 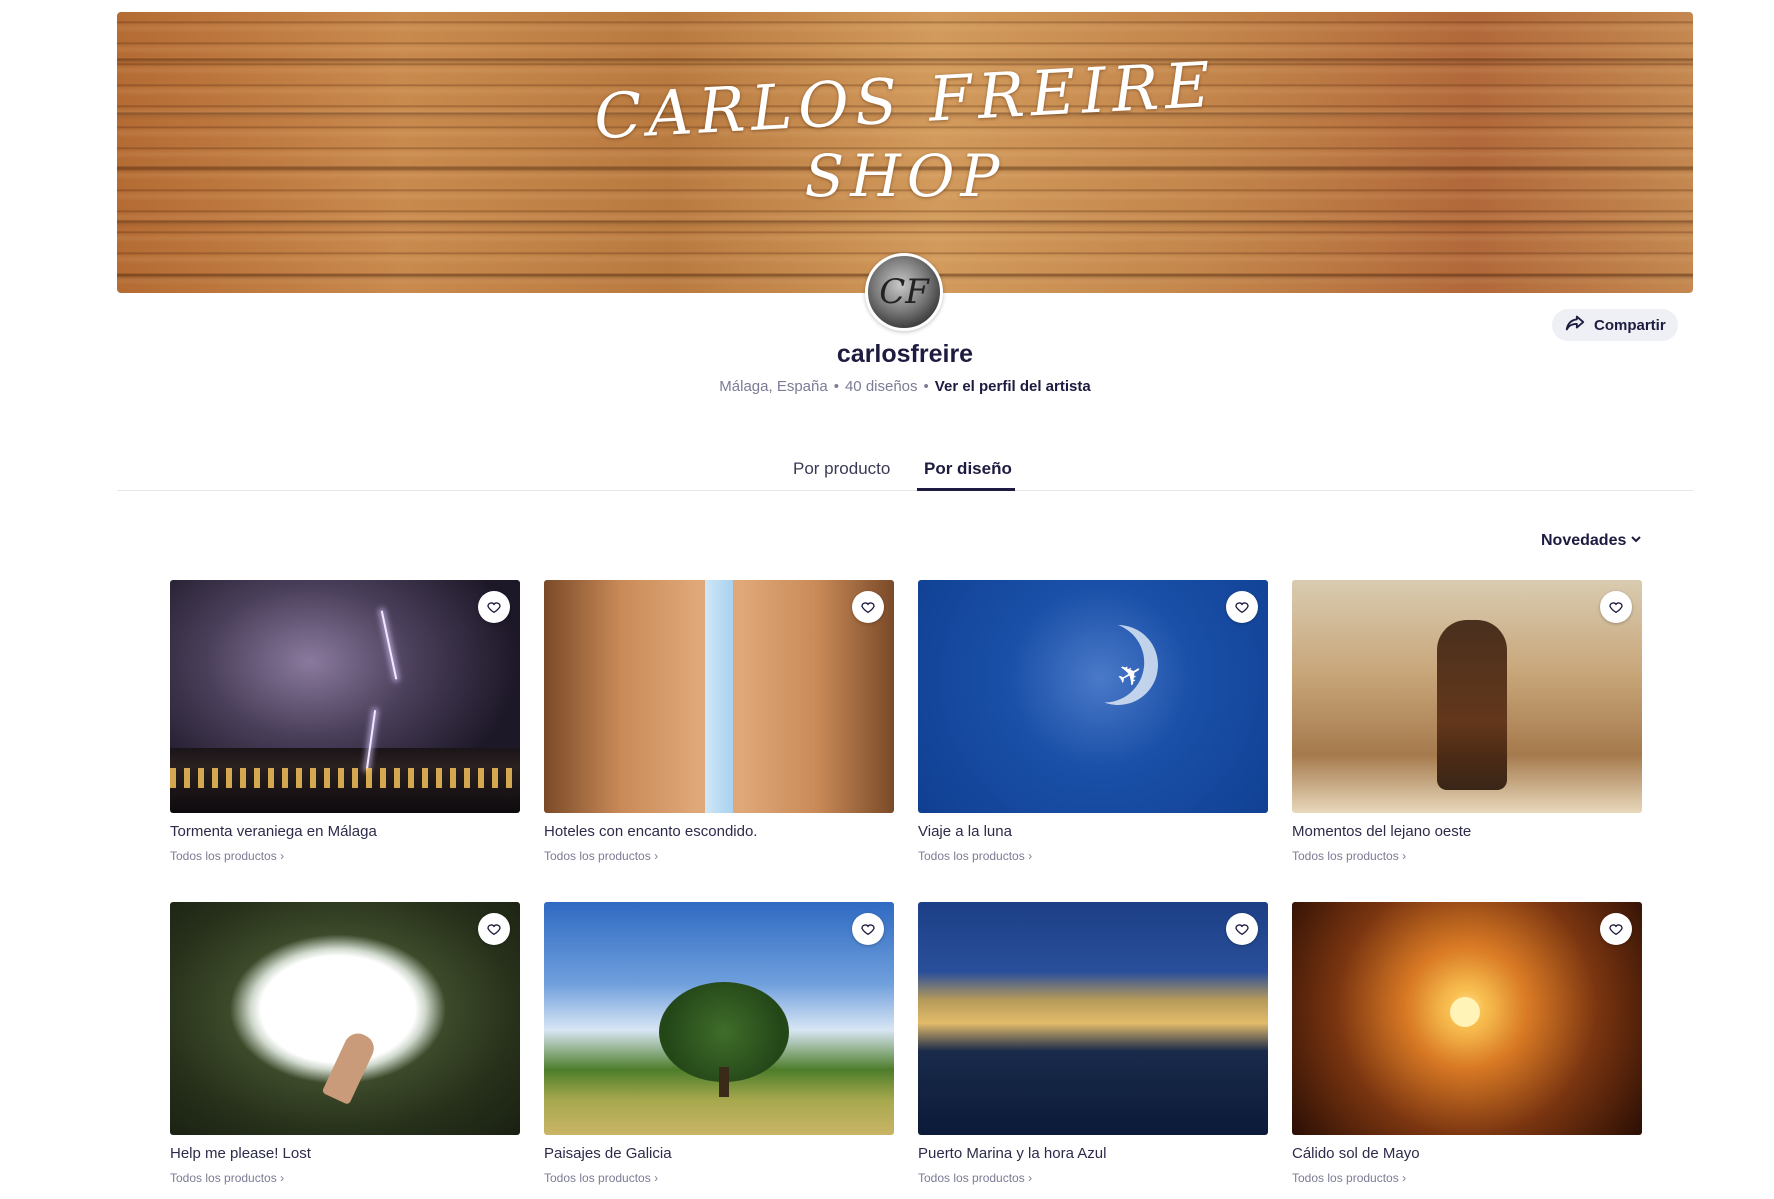 What do you see at coordinates (905, 176) in the screenshot?
I see `banner-title-line2: SHOP` at bounding box center [905, 176].